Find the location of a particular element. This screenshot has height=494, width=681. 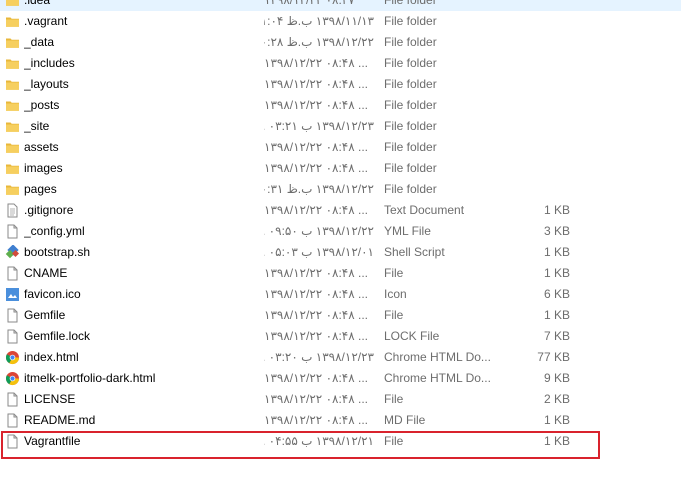

file-date-modified: ۱۳۹۸/۱۲/۲۲ ب.ظ ۱۰:۳۱ is located at coordinates (319, 189).